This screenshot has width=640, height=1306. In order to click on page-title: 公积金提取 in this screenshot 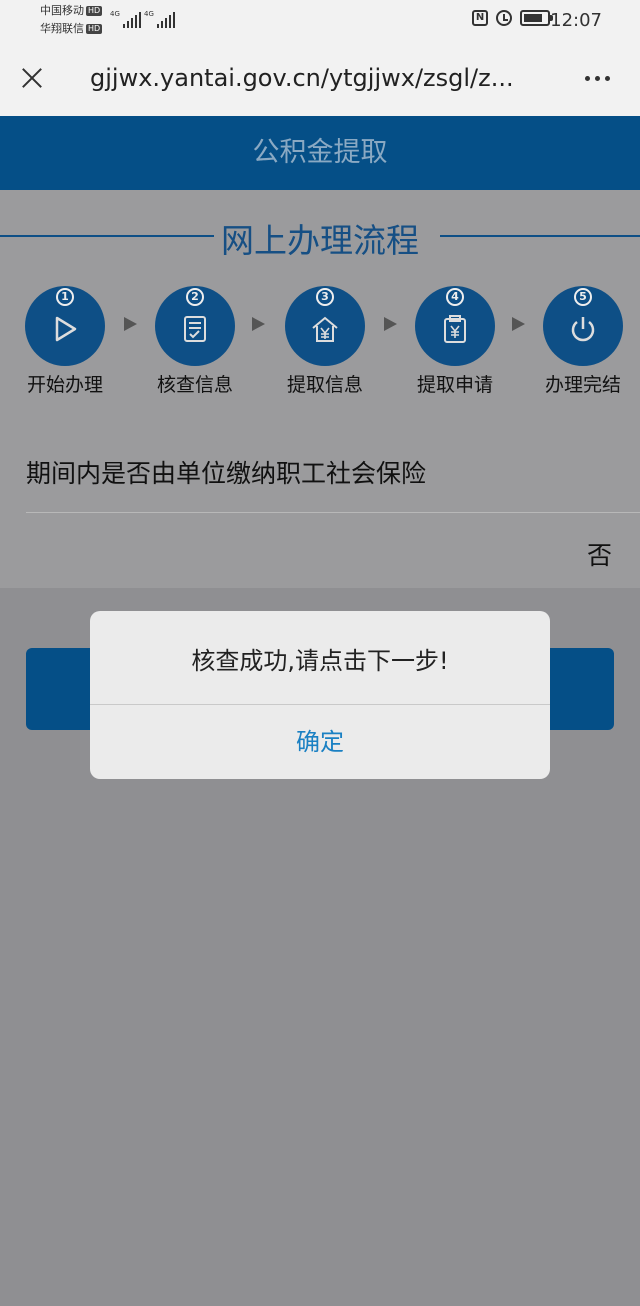, I will do `click(320, 153)`.